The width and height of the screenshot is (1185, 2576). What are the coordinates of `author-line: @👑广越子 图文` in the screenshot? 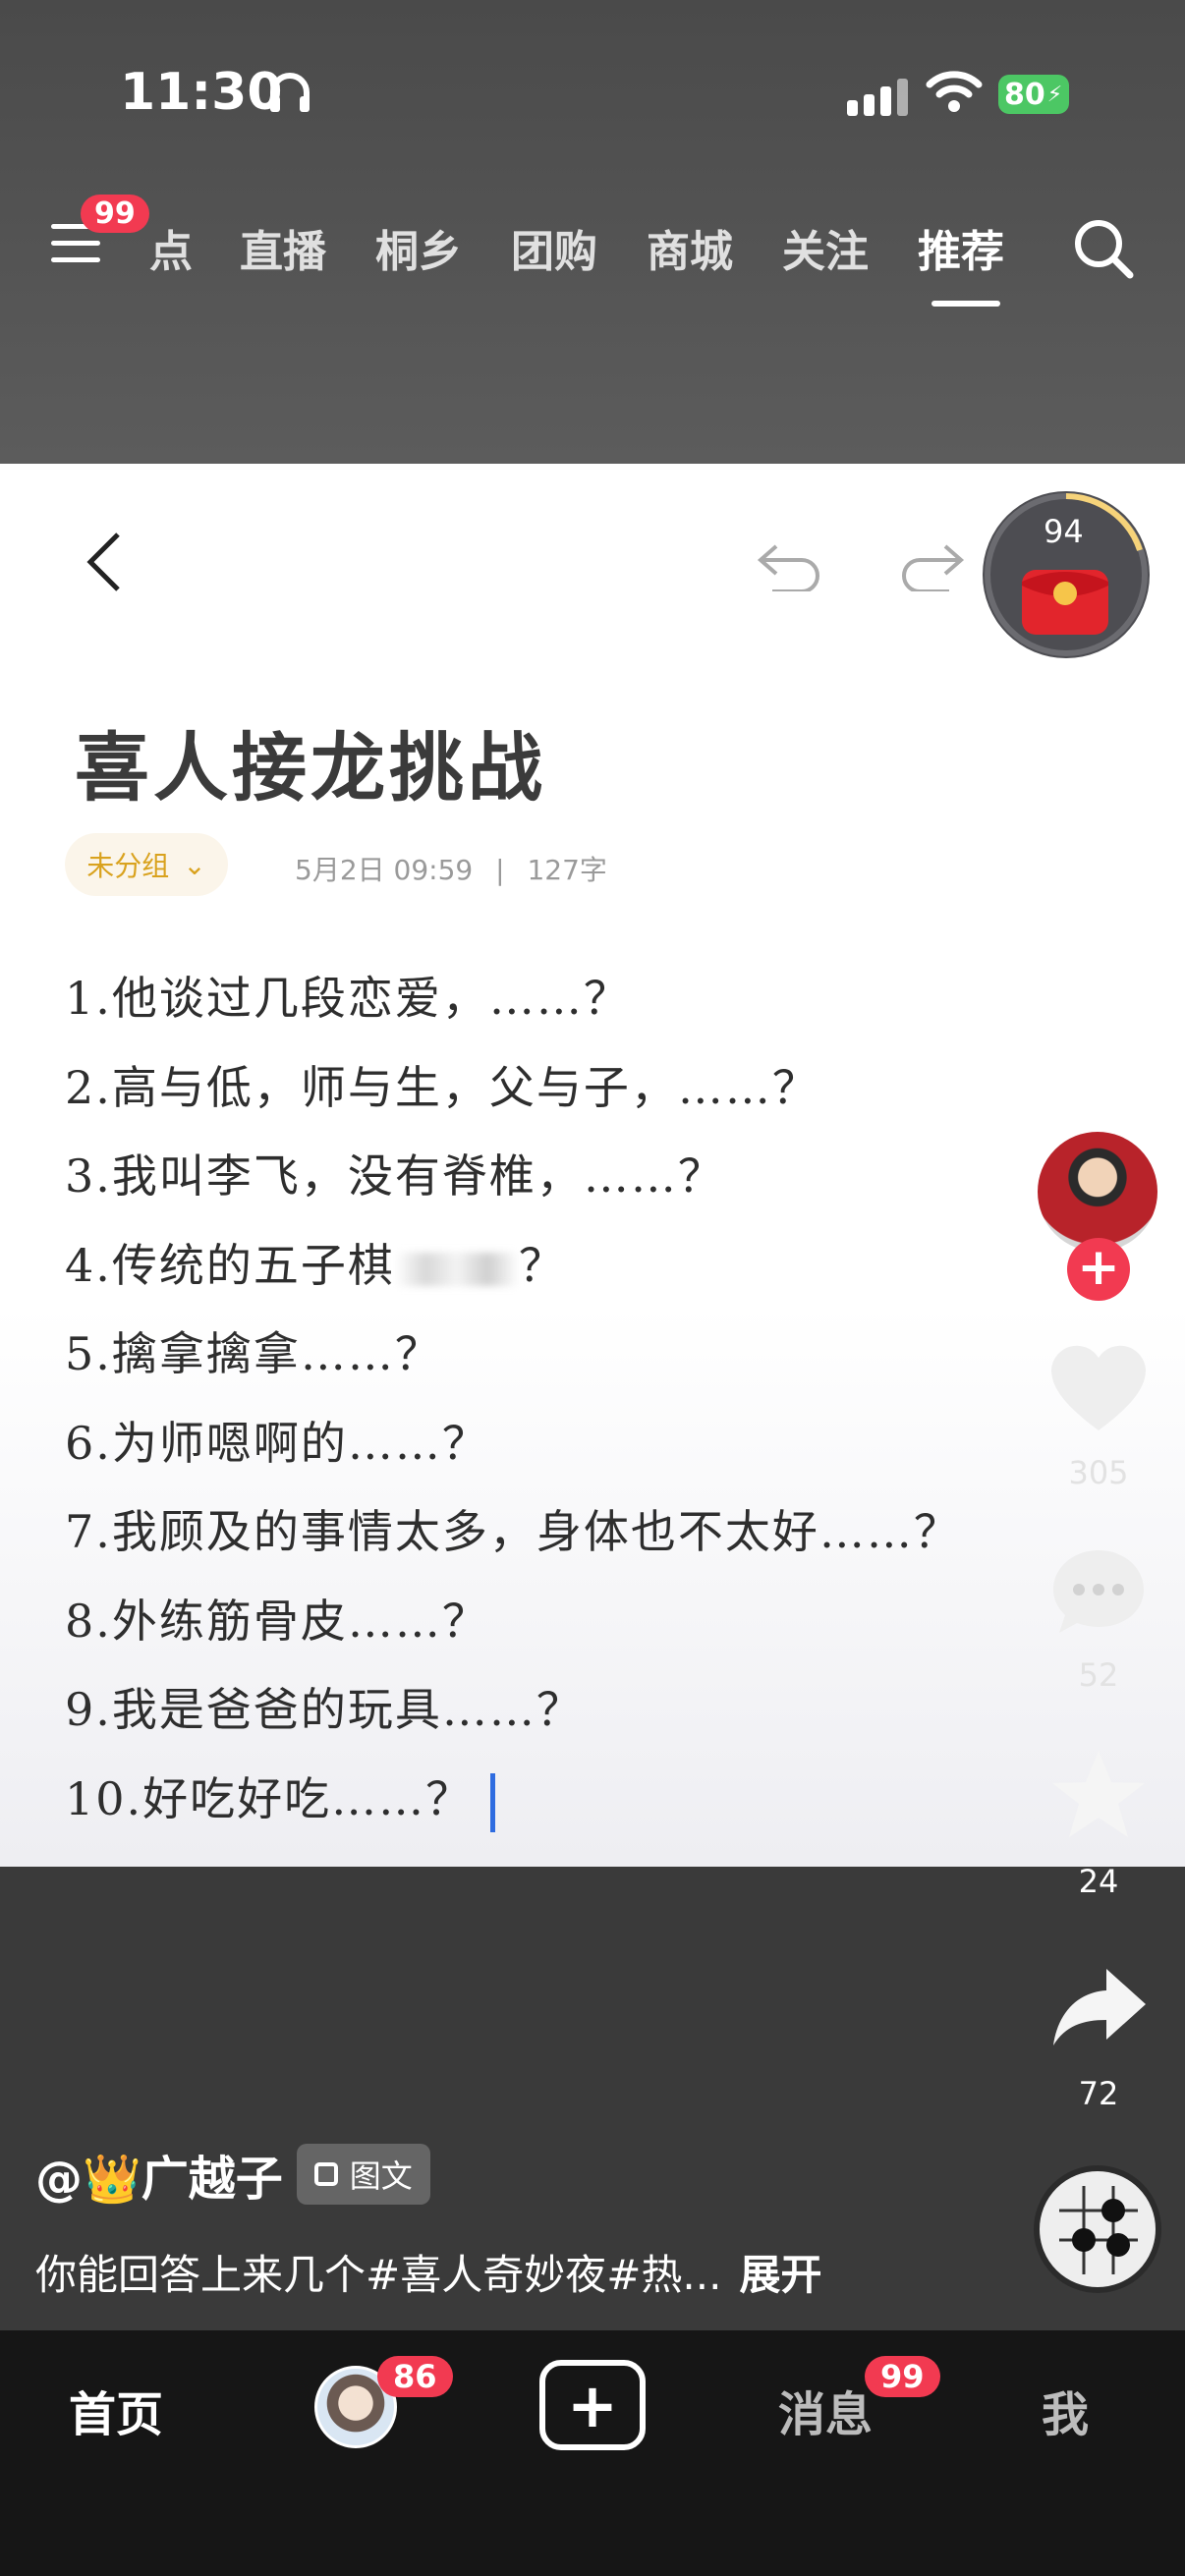 It's located at (232, 2174).